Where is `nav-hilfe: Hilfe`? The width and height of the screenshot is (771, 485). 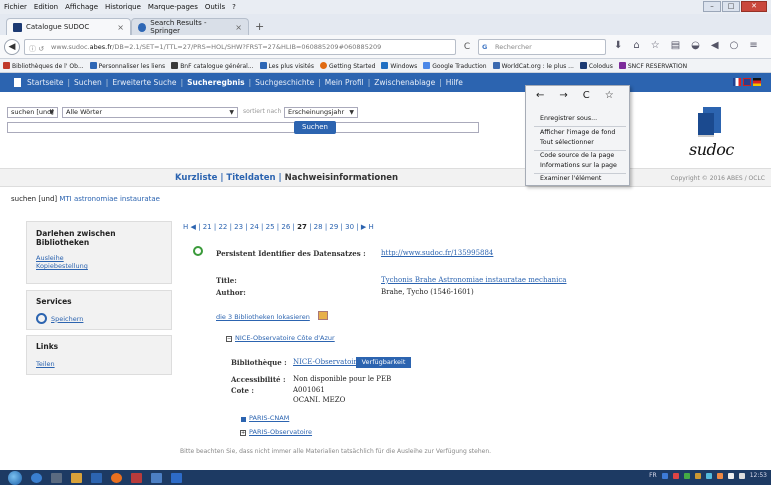
nav-hilfe: Hilfe is located at coordinates (454, 82).